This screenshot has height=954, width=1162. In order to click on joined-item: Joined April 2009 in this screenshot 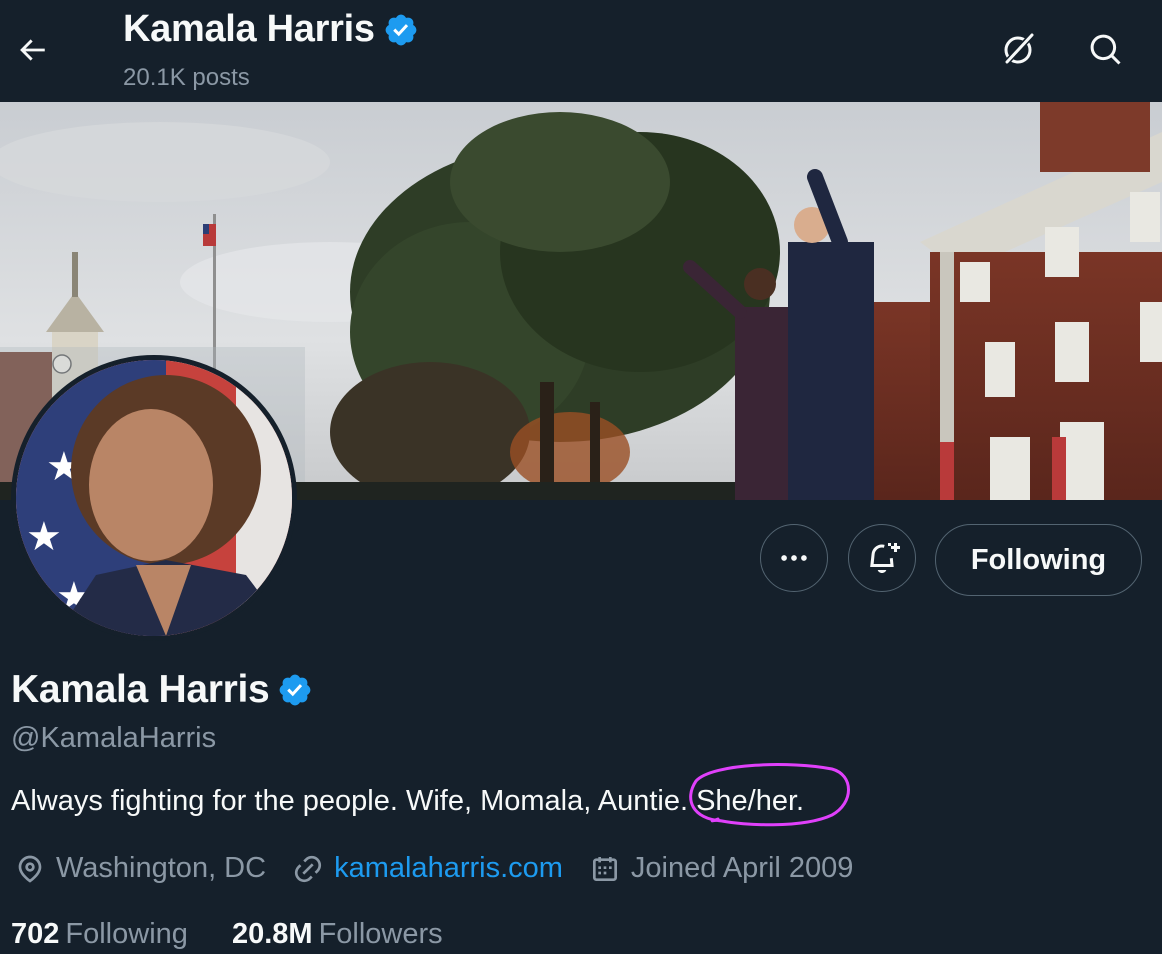, I will do `click(721, 868)`.